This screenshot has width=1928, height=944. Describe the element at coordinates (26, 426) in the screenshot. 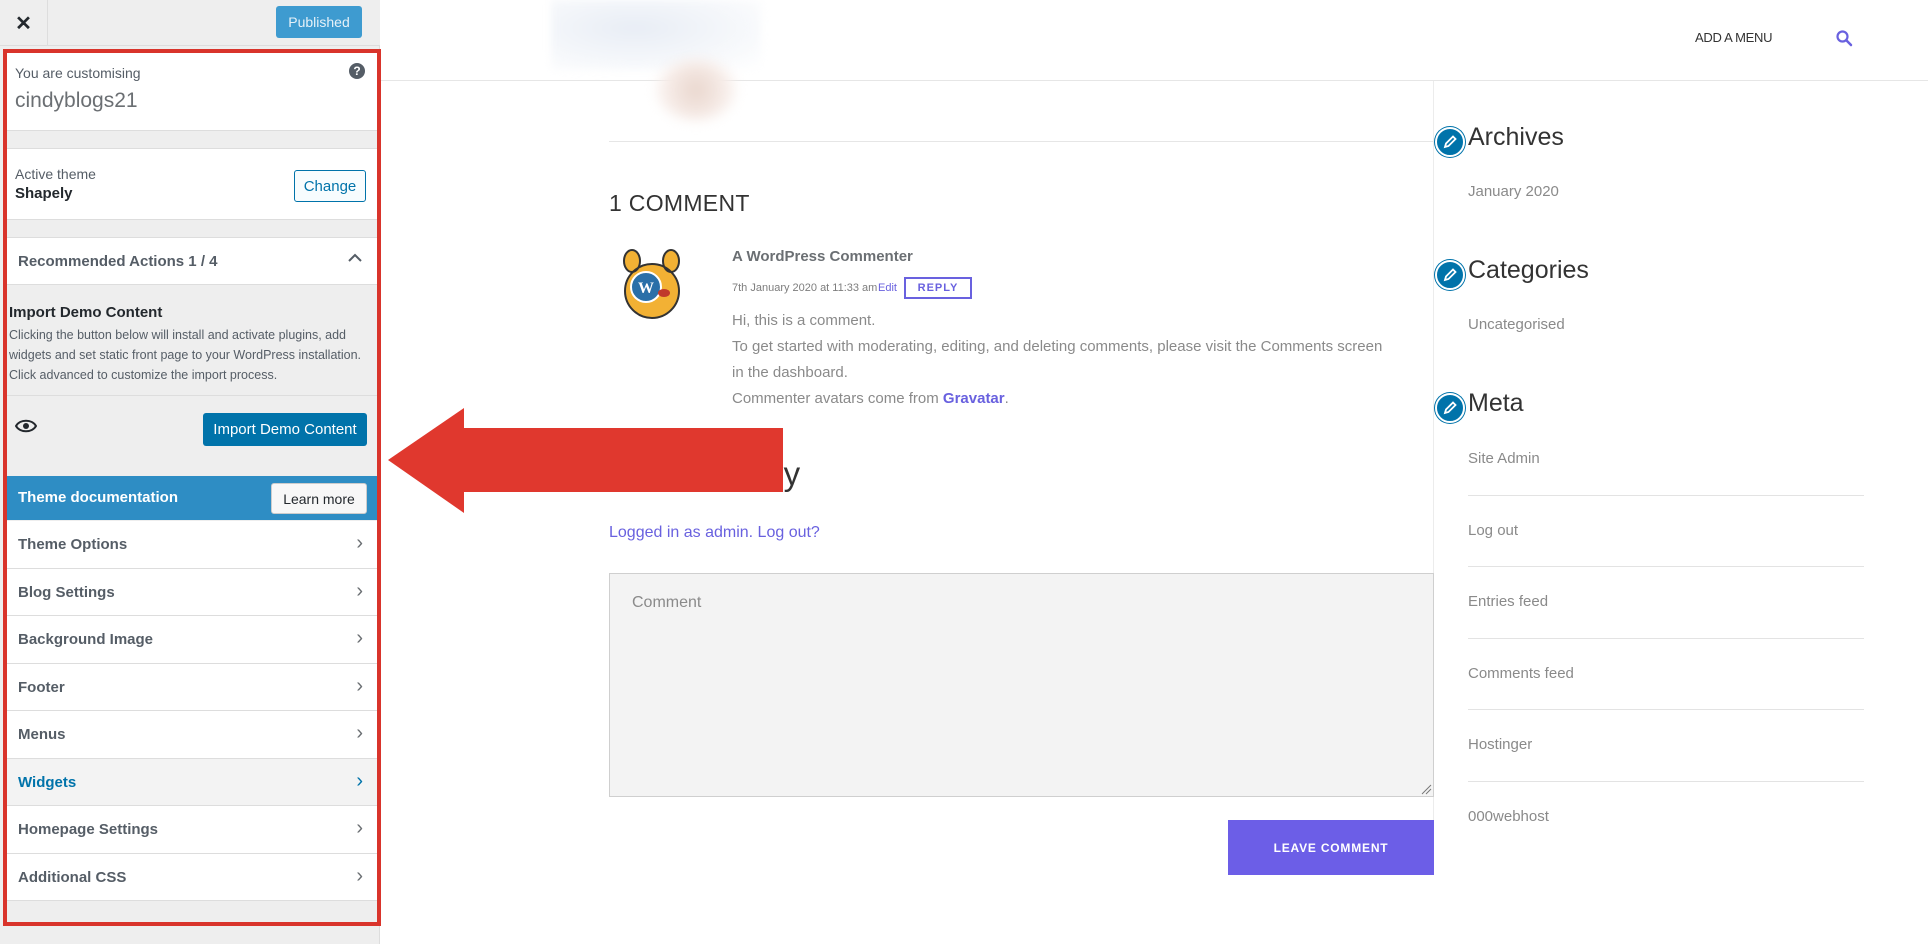

I see `eye-icon` at that location.